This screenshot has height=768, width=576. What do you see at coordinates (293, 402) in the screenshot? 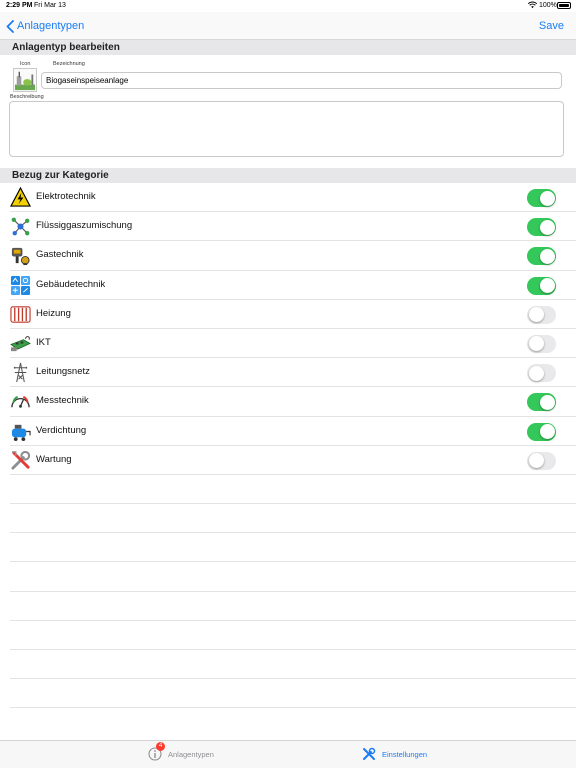
I see `category-item-messtechnik: Messtechnik` at bounding box center [293, 402].